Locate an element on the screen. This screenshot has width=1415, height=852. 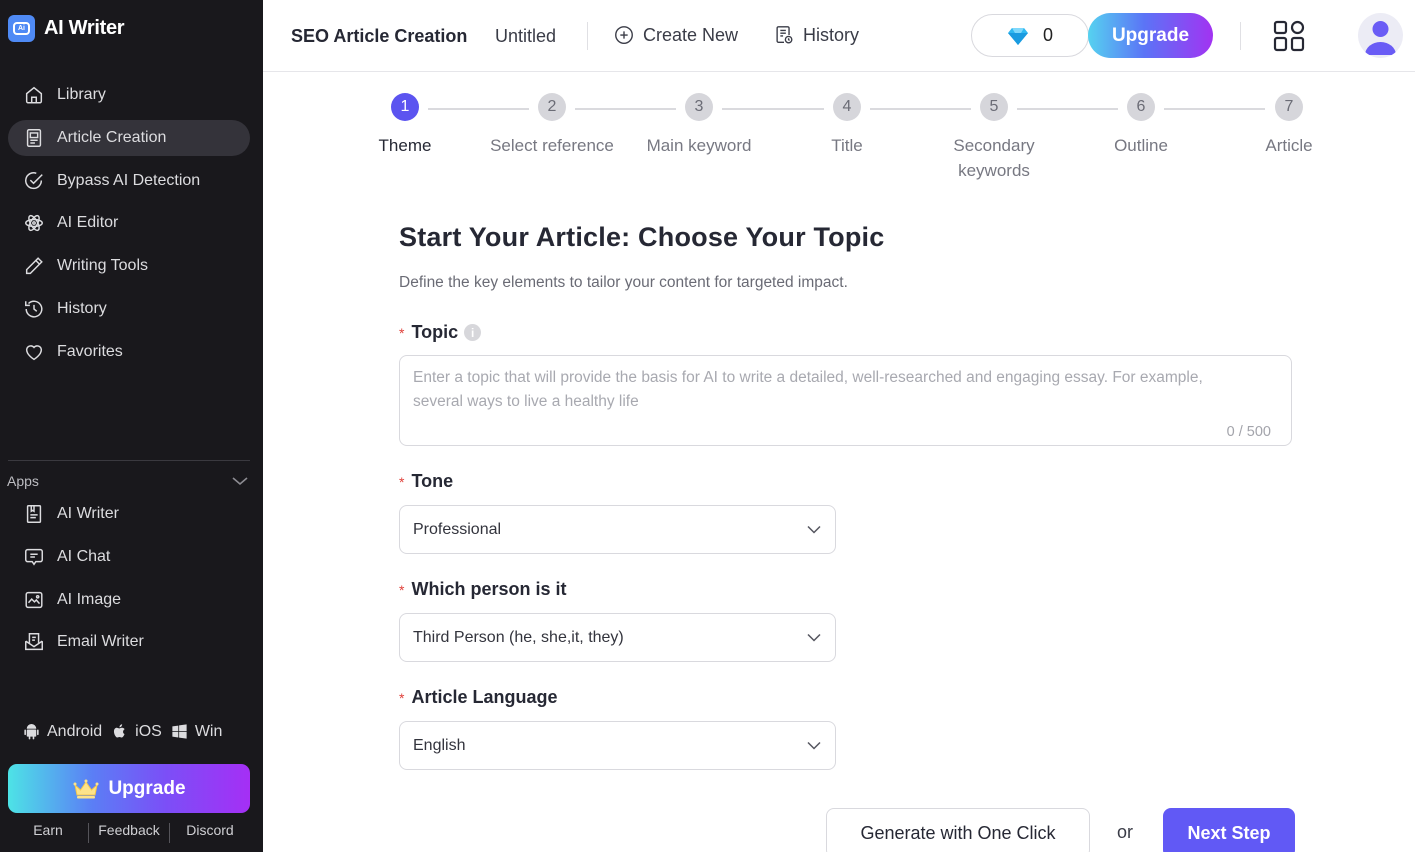
topic-label: * Topic i is located at coordinates (440, 332).